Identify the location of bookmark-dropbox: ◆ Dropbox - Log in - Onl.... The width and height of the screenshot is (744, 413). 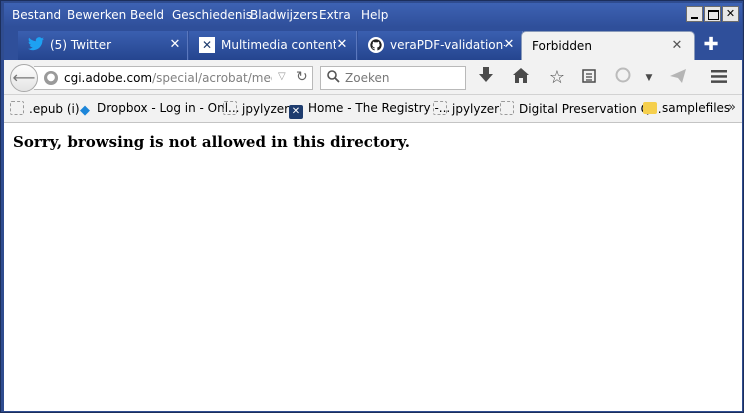
(159, 109).